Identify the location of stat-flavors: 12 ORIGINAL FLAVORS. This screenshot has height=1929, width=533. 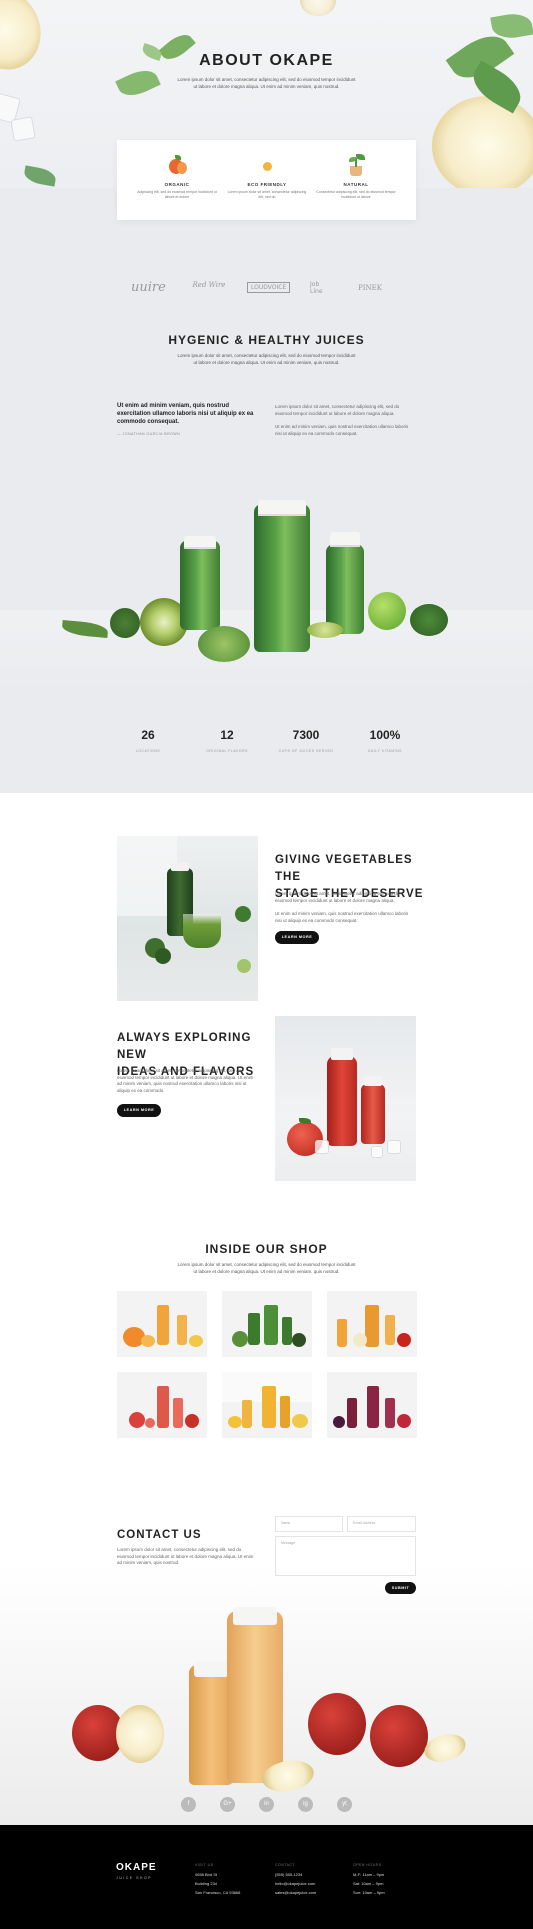
(227, 740).